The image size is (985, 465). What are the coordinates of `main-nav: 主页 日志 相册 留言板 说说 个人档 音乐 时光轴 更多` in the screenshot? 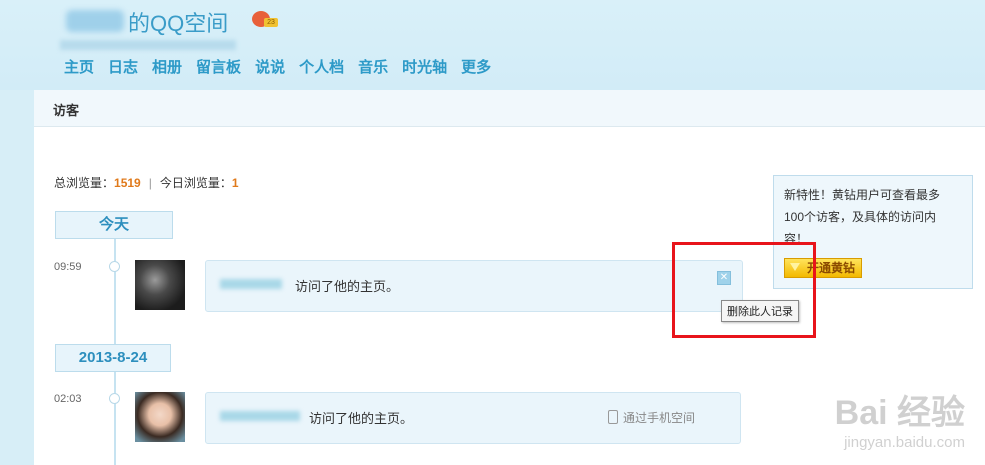 It's located at (284, 66).